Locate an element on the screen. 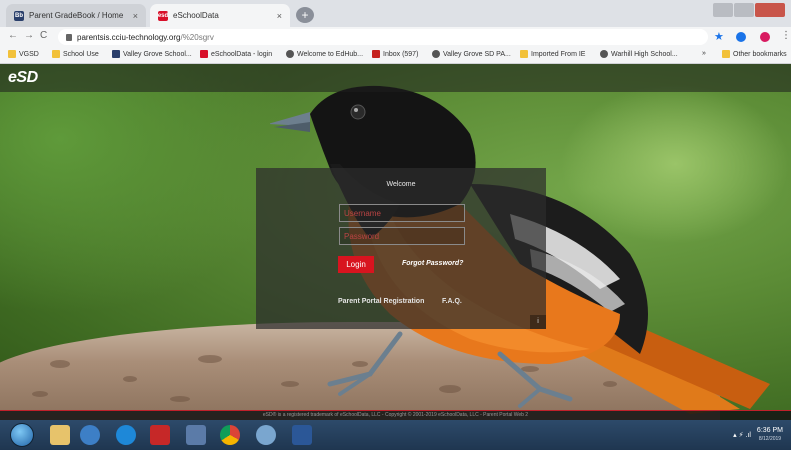  network-icon is located at coordinates (196, 435).